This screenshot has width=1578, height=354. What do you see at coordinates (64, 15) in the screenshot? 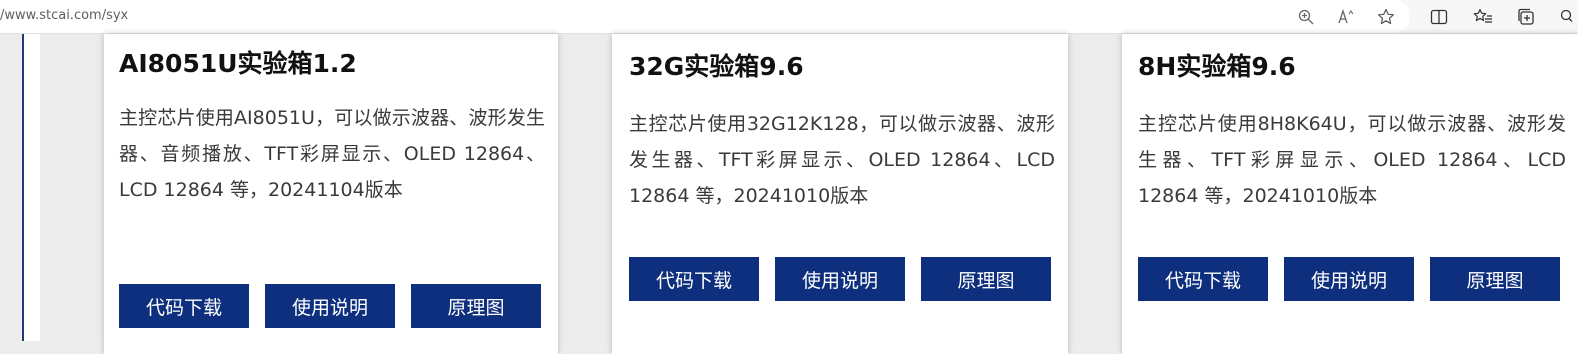
I see `url-text: /www.stcai.com/syx` at bounding box center [64, 15].